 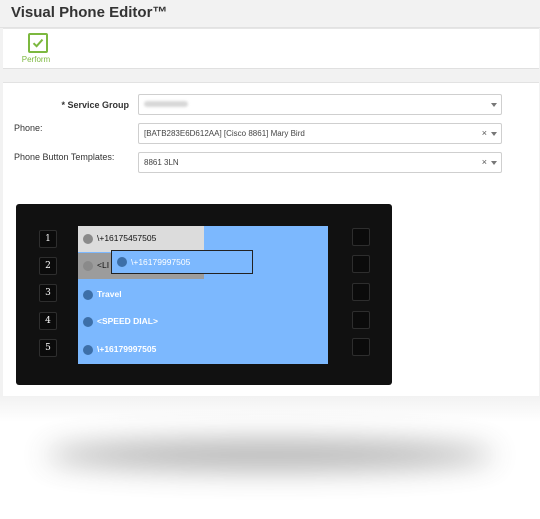 What do you see at coordinates (48, 293) in the screenshot?
I see `line-button-3: 3` at bounding box center [48, 293].